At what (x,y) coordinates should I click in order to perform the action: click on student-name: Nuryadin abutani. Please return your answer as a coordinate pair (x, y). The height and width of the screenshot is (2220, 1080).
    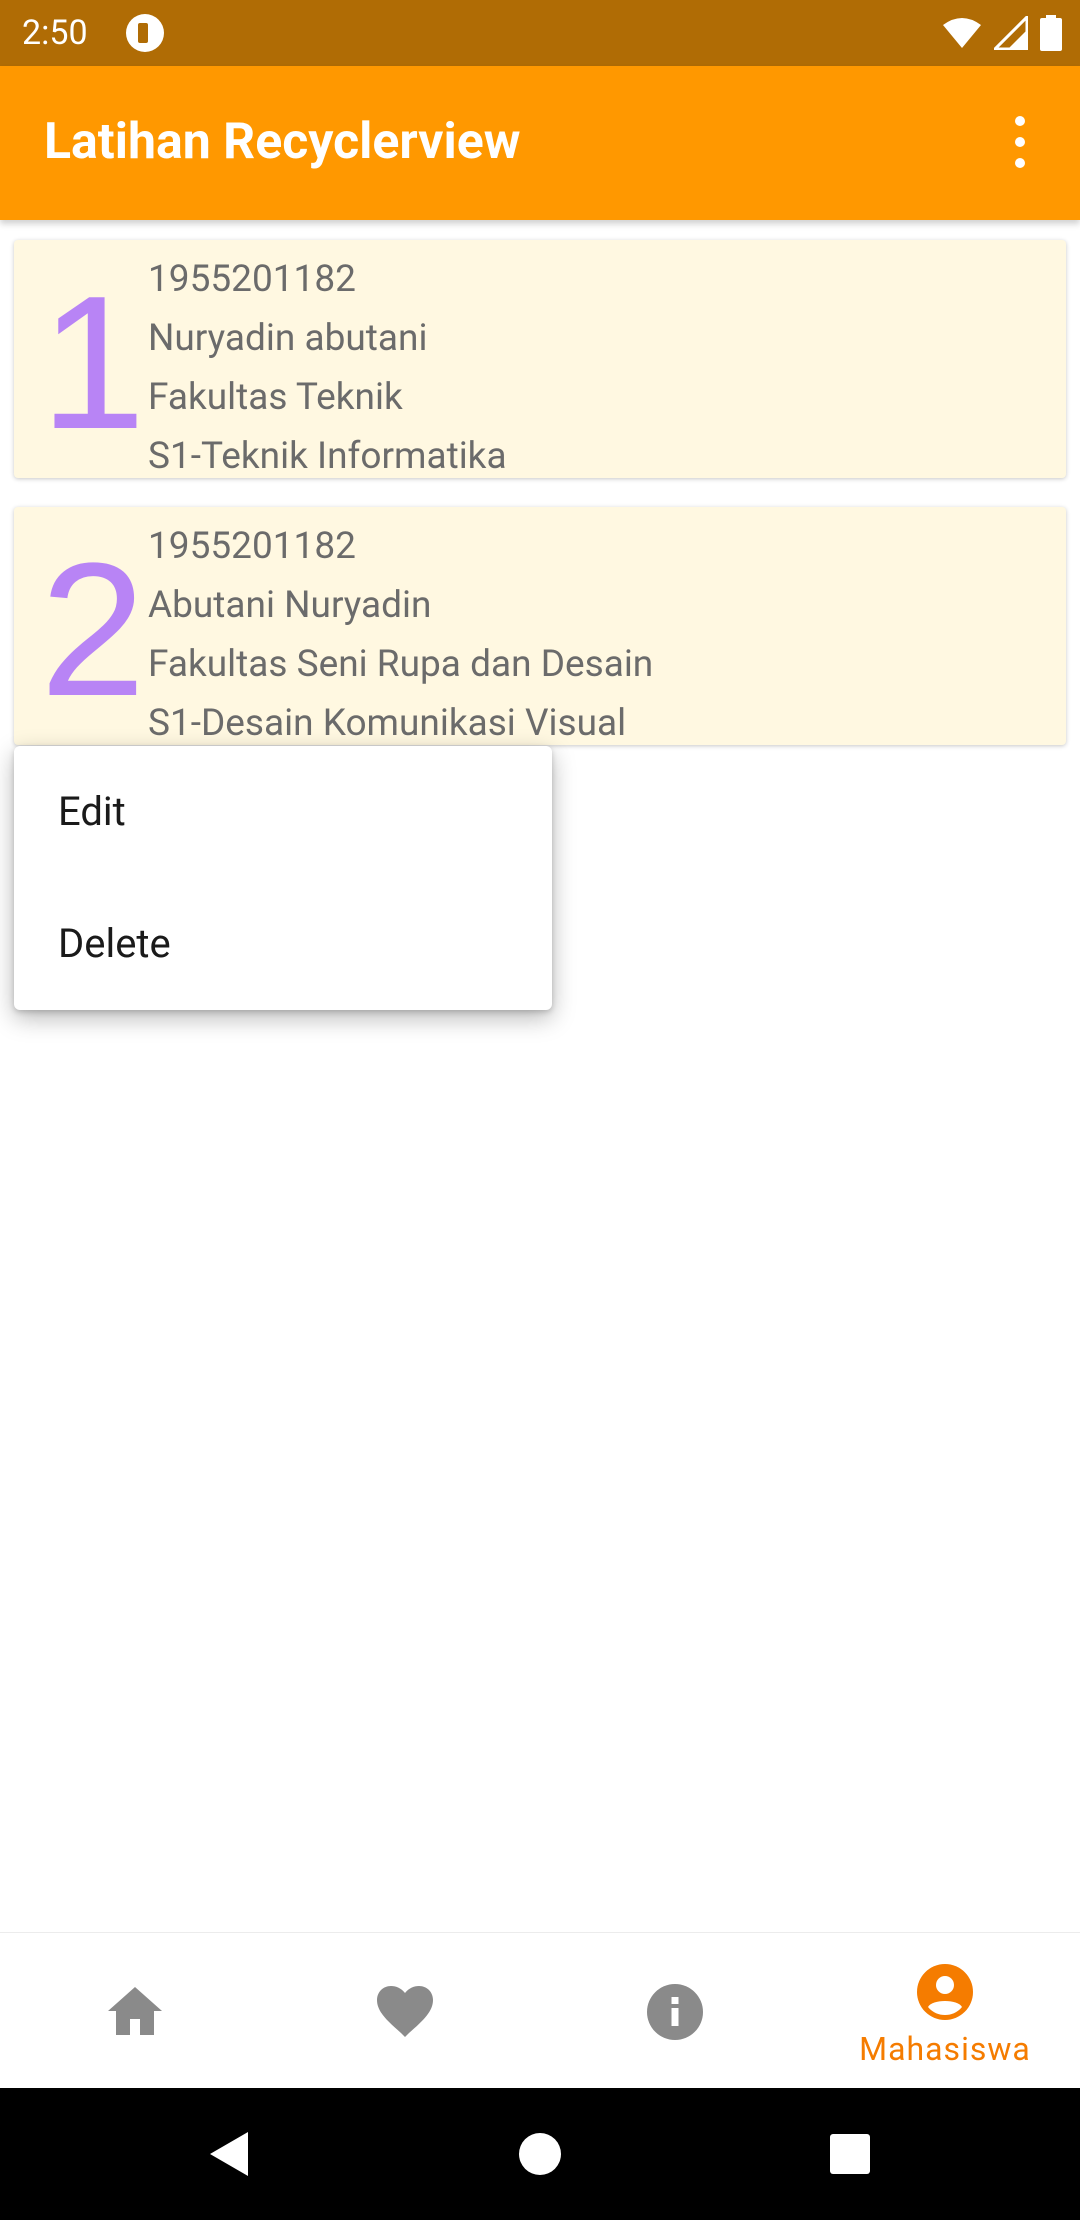
    Looking at the image, I should click on (288, 338).